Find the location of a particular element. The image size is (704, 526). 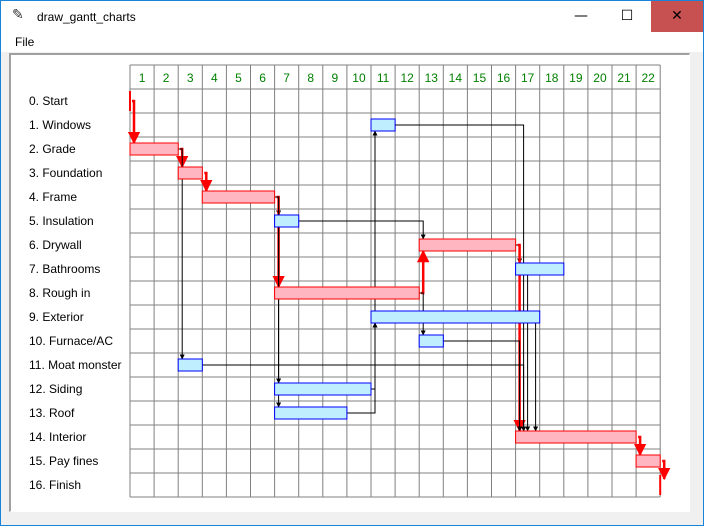

close-button: ✕ is located at coordinates (677, 16).